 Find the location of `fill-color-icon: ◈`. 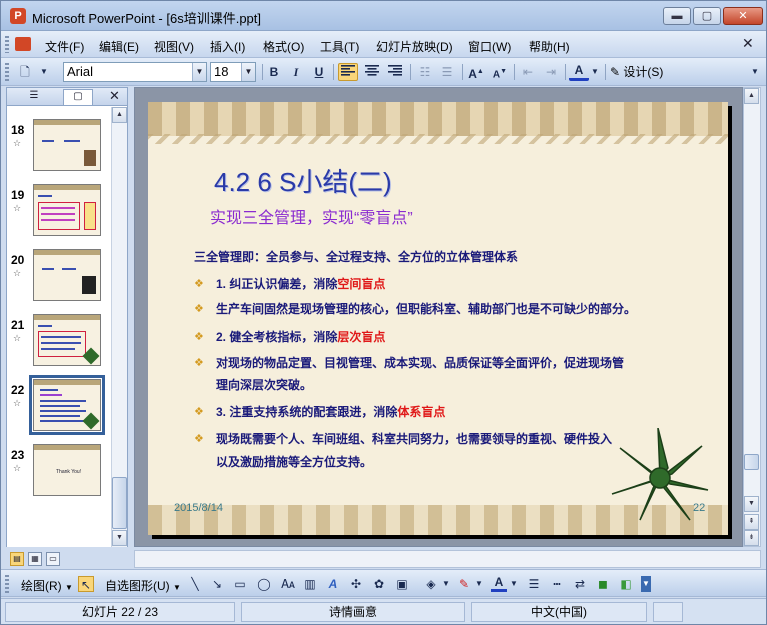

fill-color-icon: ◈ is located at coordinates (431, 584).